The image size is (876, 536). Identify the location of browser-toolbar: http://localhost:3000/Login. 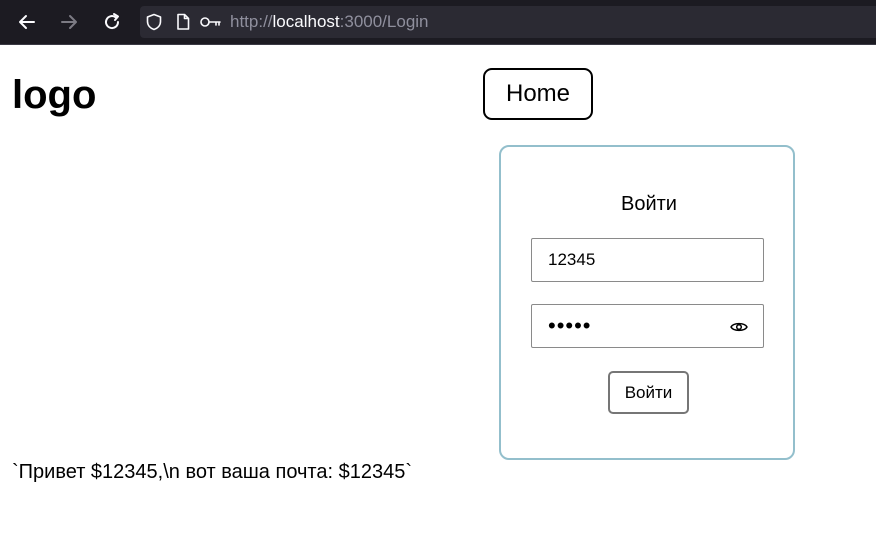
(438, 22).